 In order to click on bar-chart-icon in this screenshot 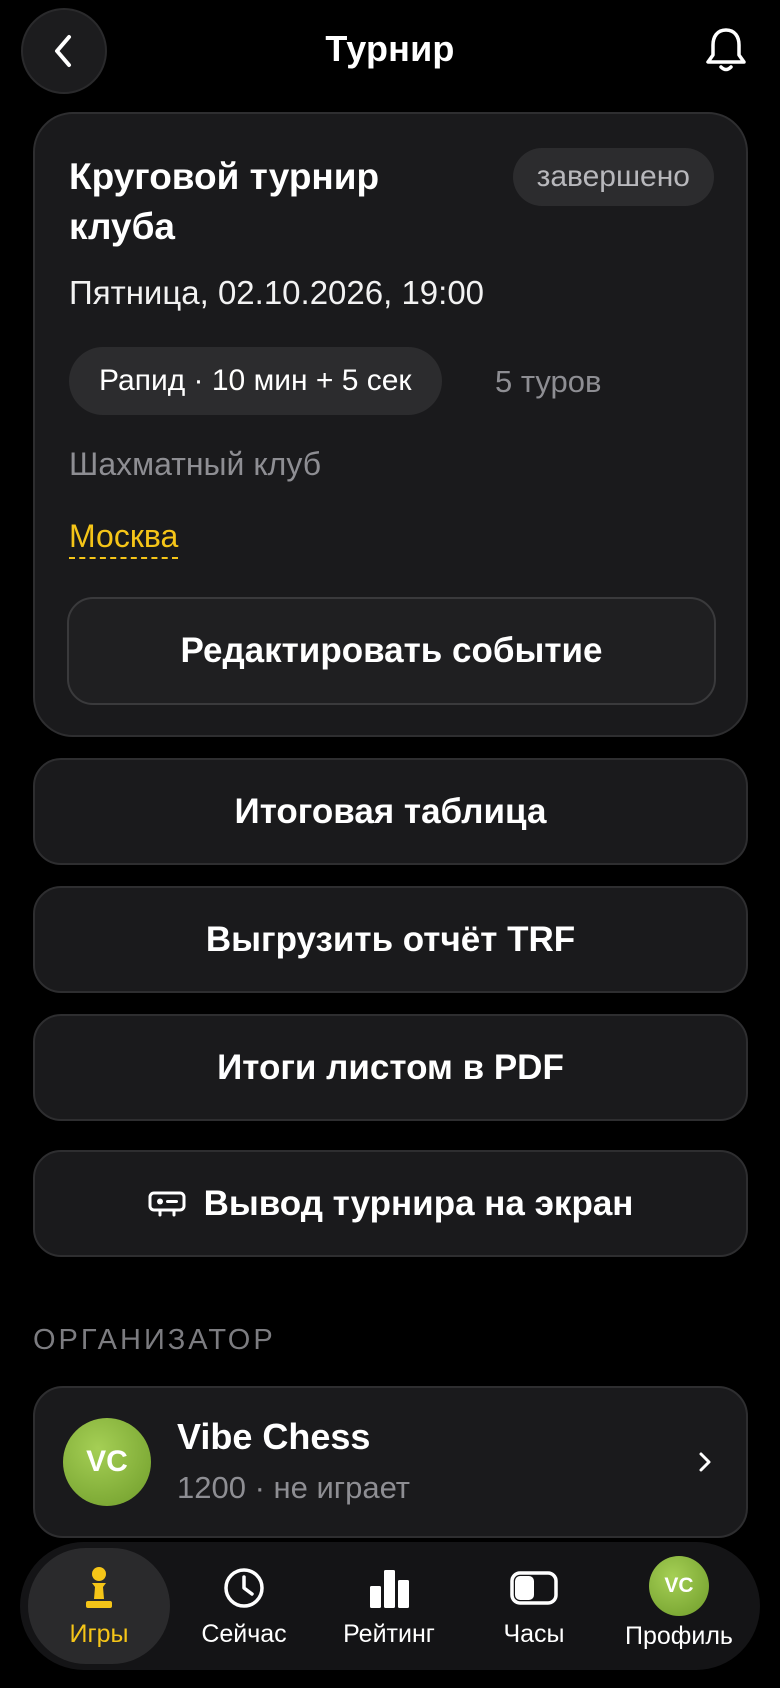, I will do `click(389, 1588)`.